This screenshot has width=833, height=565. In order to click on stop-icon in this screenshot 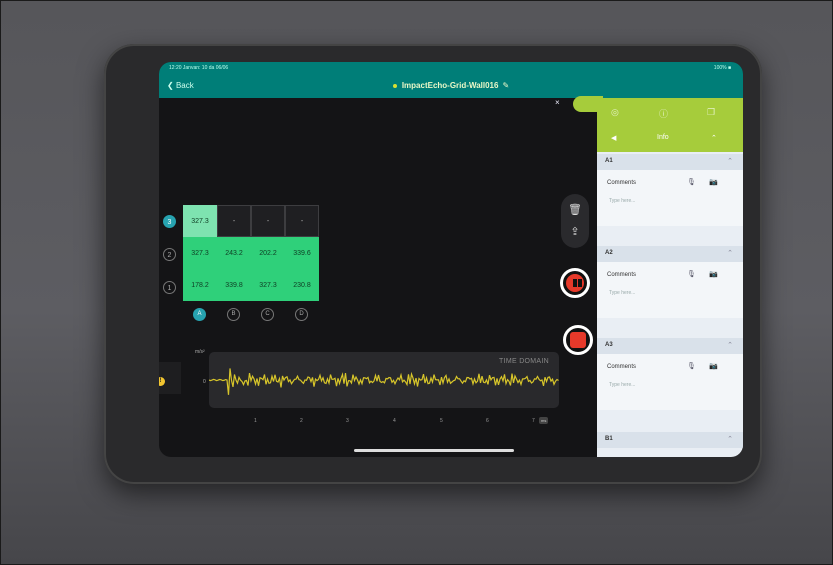, I will do `click(578, 340)`.